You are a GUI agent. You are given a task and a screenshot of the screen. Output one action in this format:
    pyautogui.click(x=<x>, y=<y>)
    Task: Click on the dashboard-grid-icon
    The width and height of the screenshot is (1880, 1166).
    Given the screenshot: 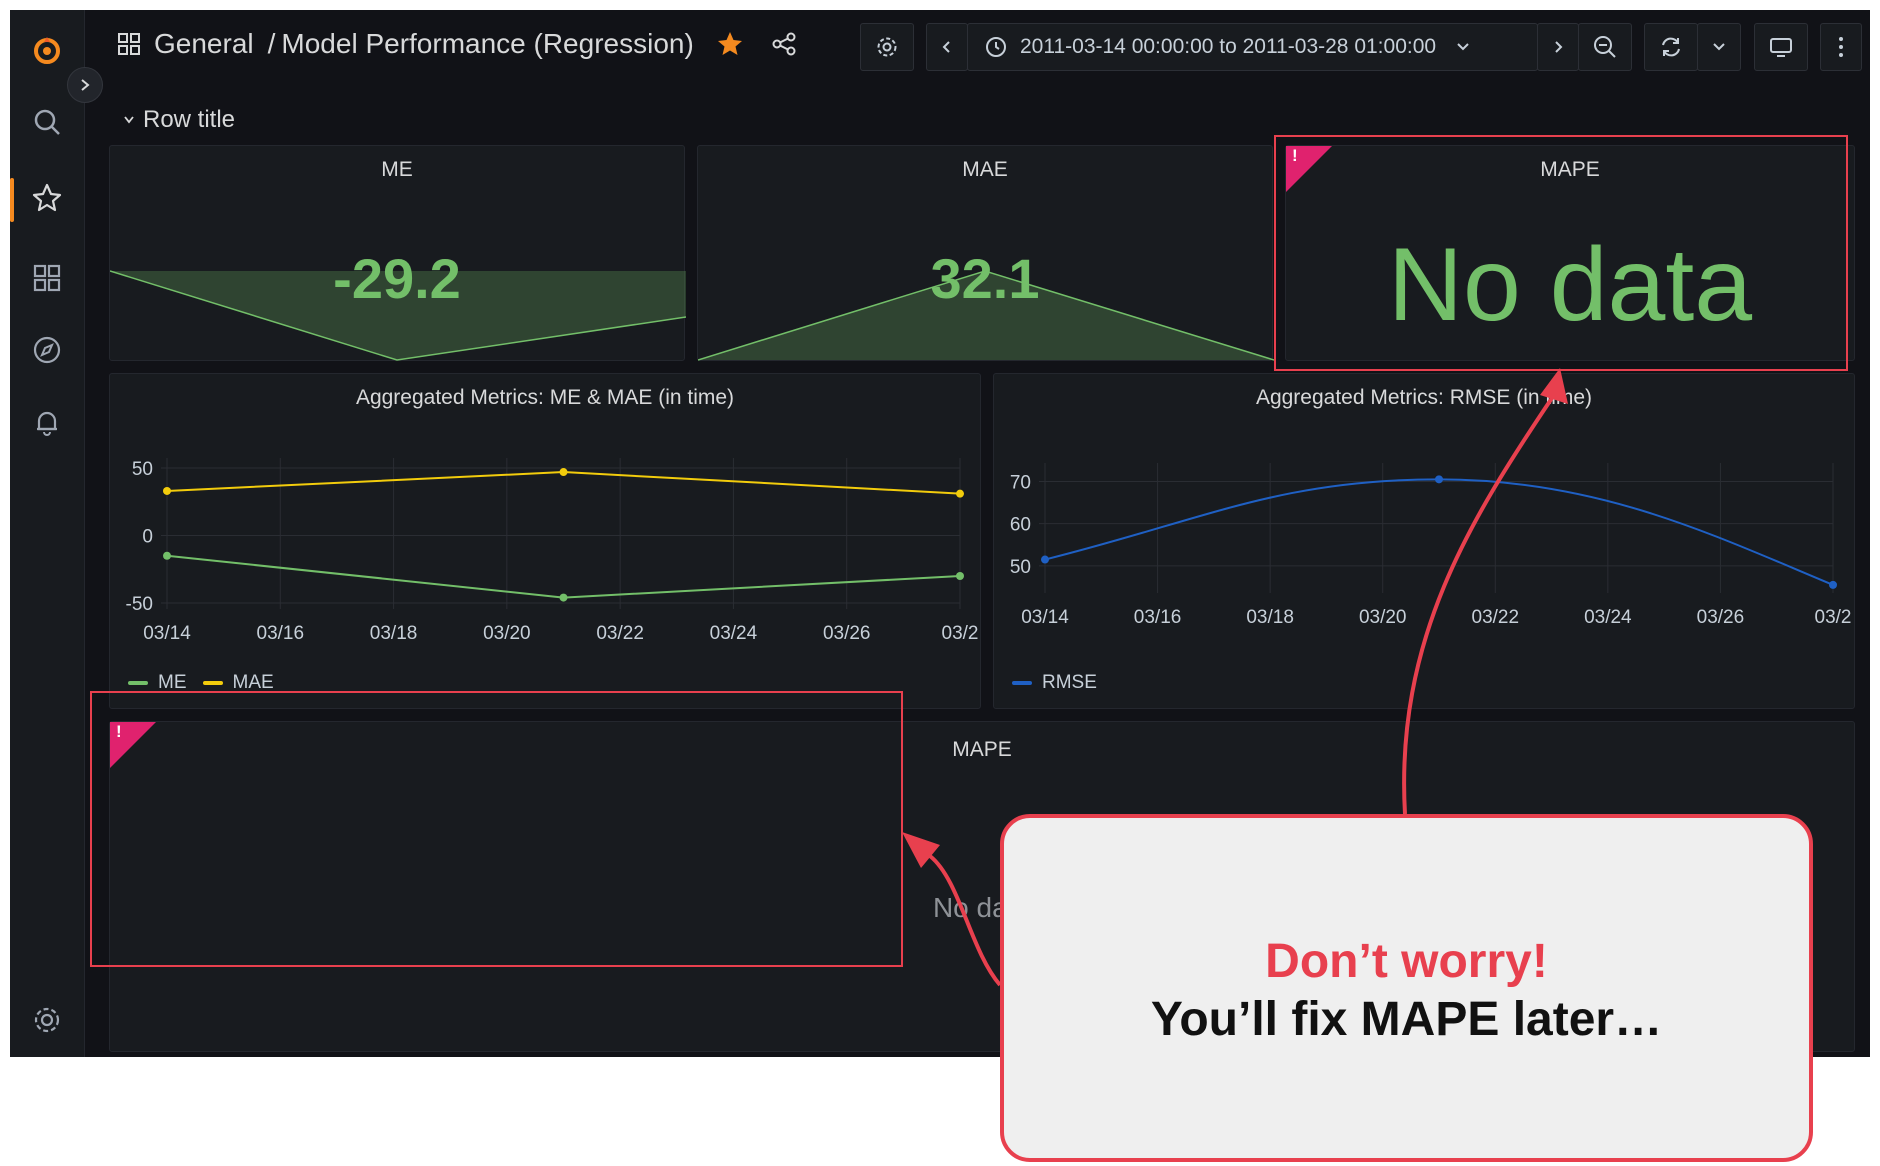 What is the action you would take?
    pyautogui.click(x=129, y=44)
    